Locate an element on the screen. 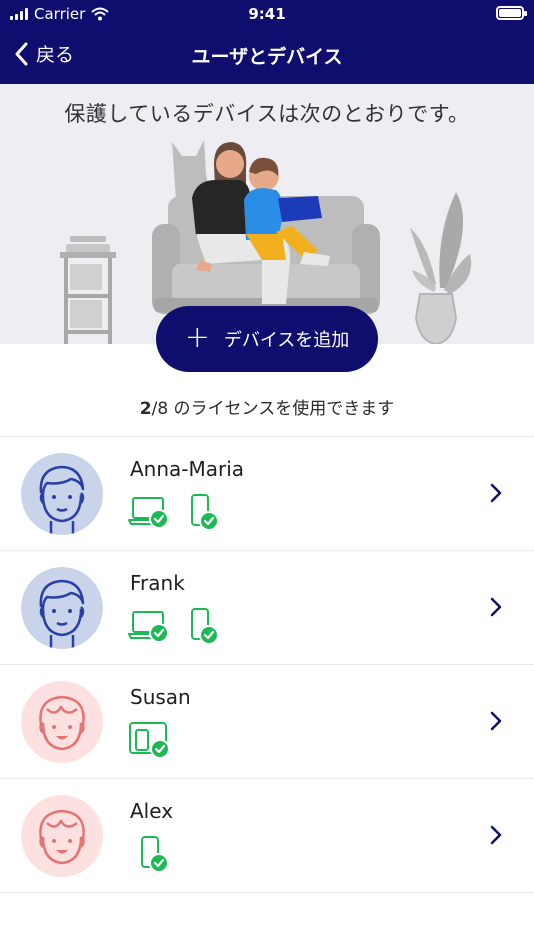 This screenshot has height=950, width=534. user-name: Susan is located at coordinates (160, 697).